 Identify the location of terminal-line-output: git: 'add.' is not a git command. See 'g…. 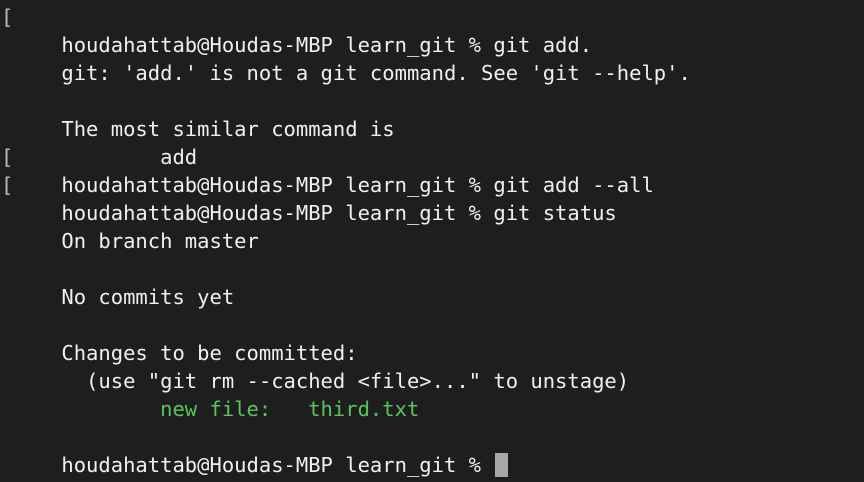
(432, 58).